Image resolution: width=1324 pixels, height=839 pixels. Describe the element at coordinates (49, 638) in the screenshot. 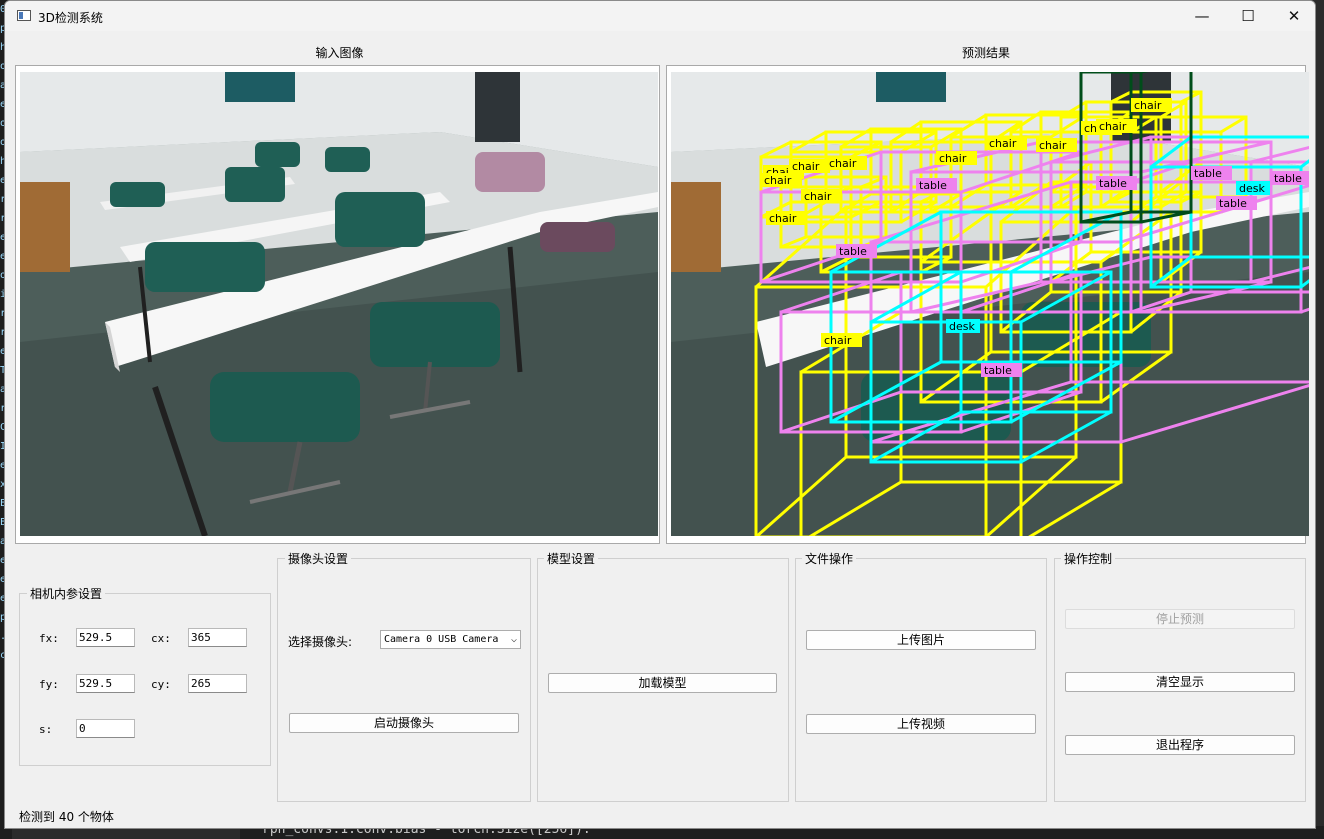

I see `fx-label: fx:` at that location.